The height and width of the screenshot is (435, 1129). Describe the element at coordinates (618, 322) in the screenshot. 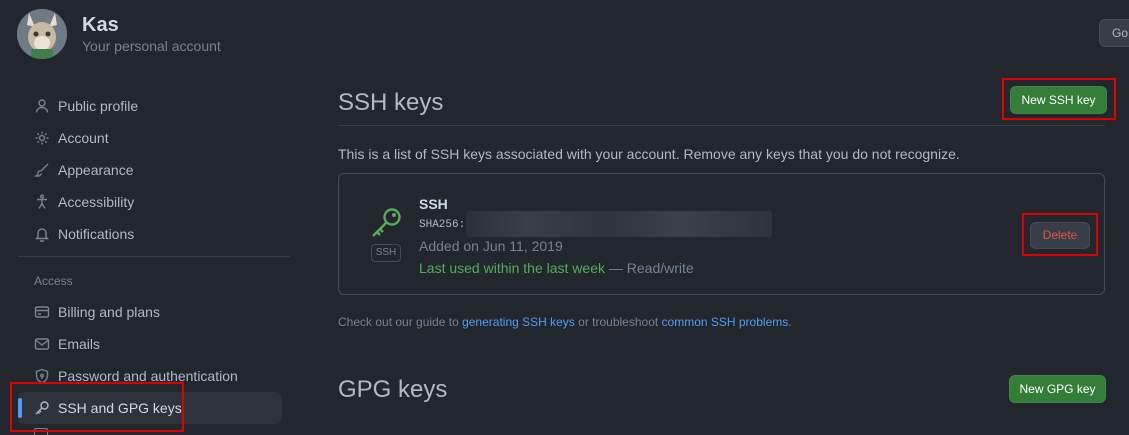

I see `guide-middle: or troubleshoot` at that location.